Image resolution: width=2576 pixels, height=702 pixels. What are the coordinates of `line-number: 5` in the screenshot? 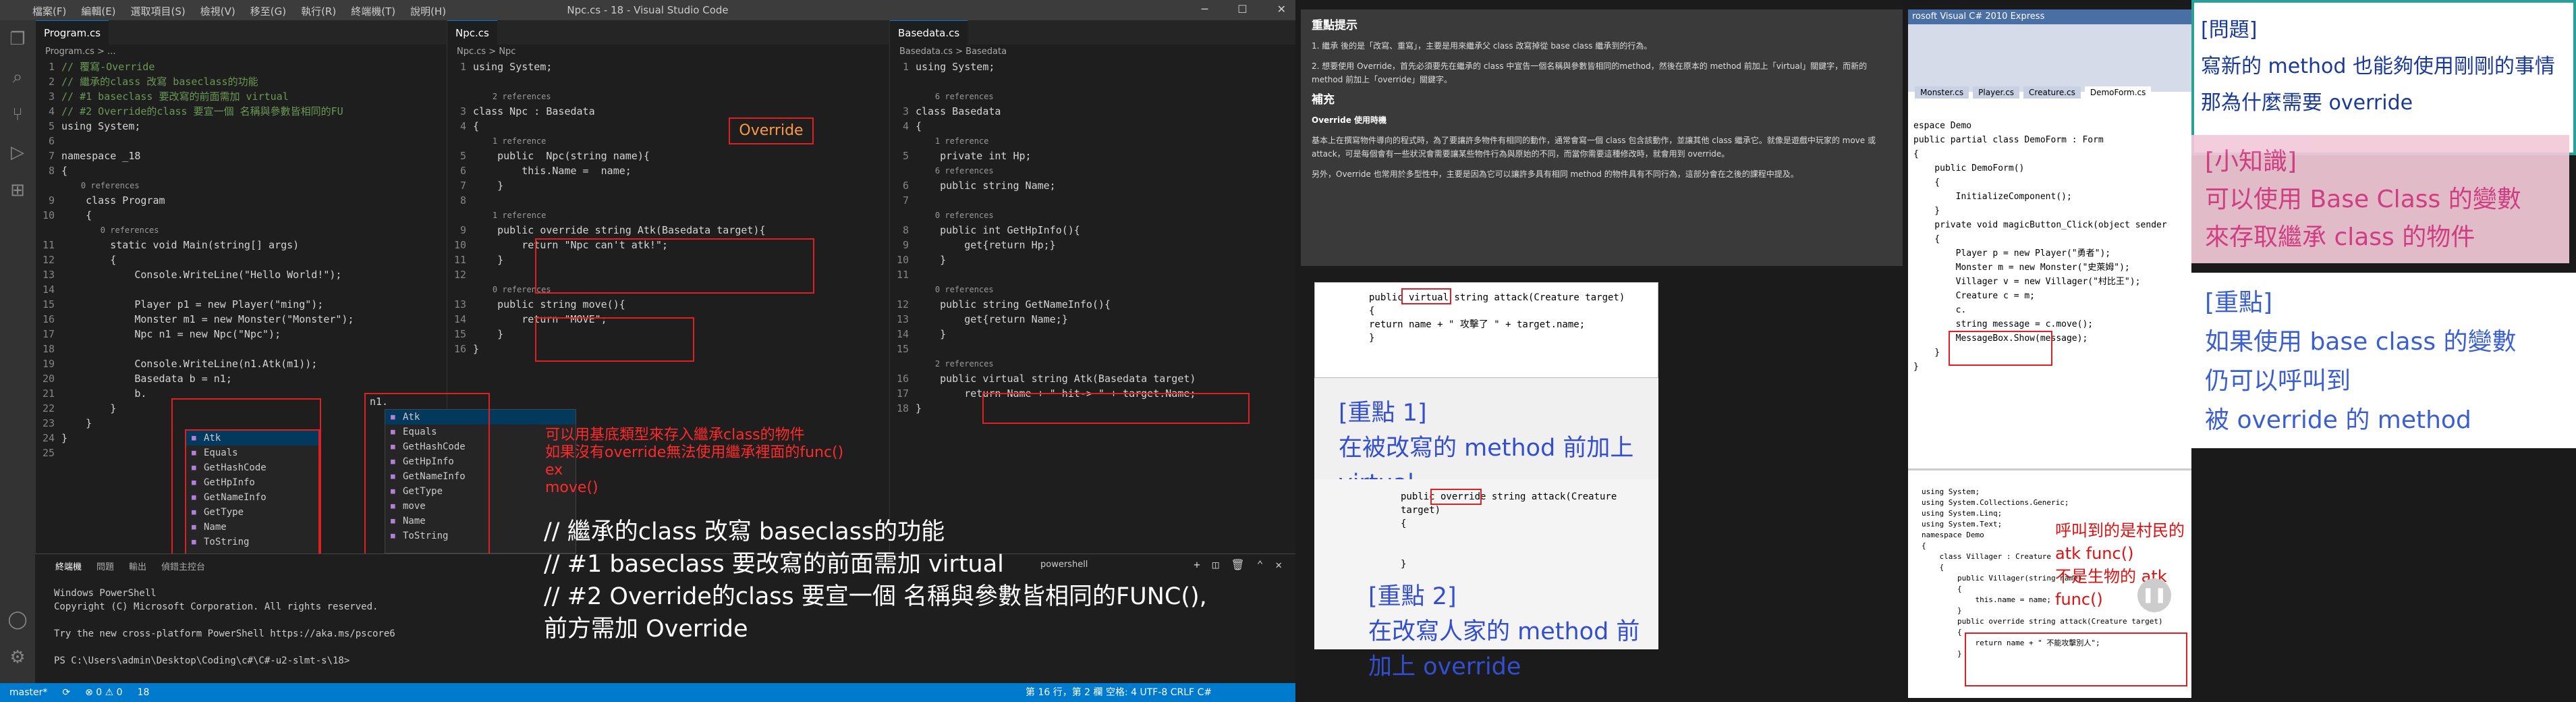 It's located at (462, 156).